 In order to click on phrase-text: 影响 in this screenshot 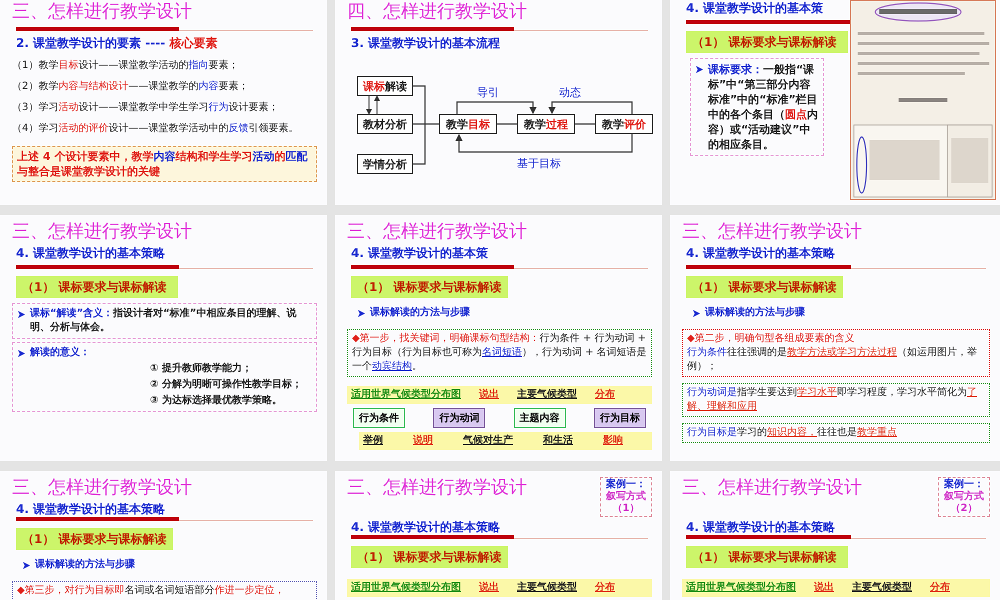, I will do `click(613, 441)`.